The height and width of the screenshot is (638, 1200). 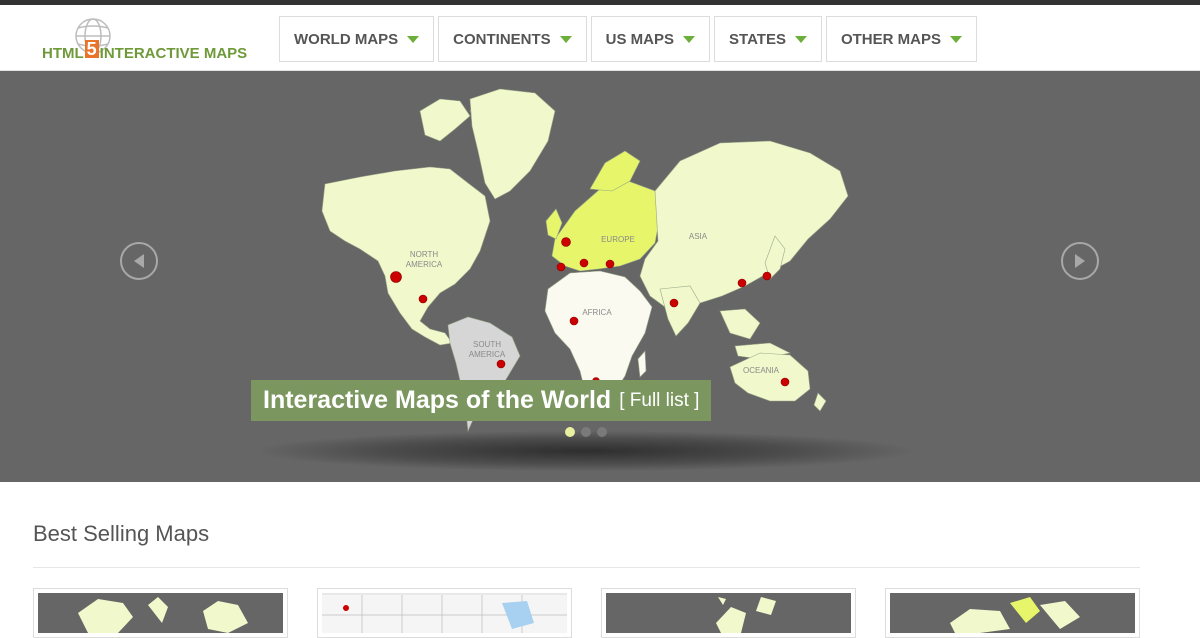 I want to click on label-south-america-2: AMERICA, so click(x=487, y=354).